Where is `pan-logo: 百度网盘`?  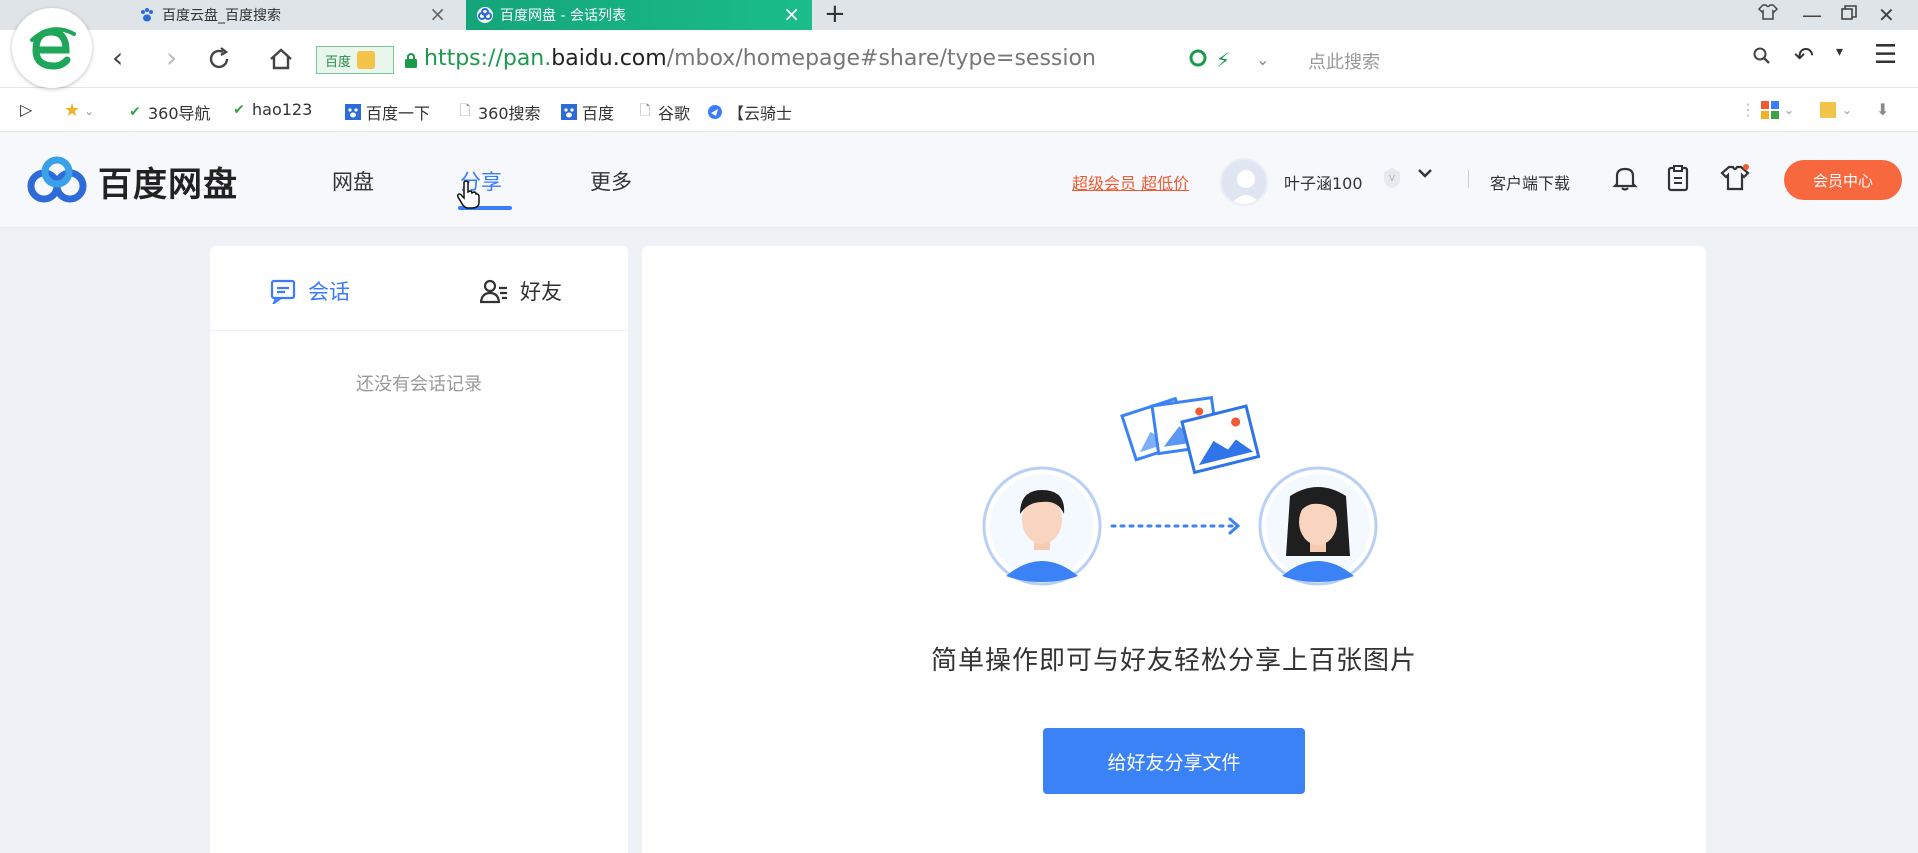 pan-logo: 百度网盘 is located at coordinates (132, 181).